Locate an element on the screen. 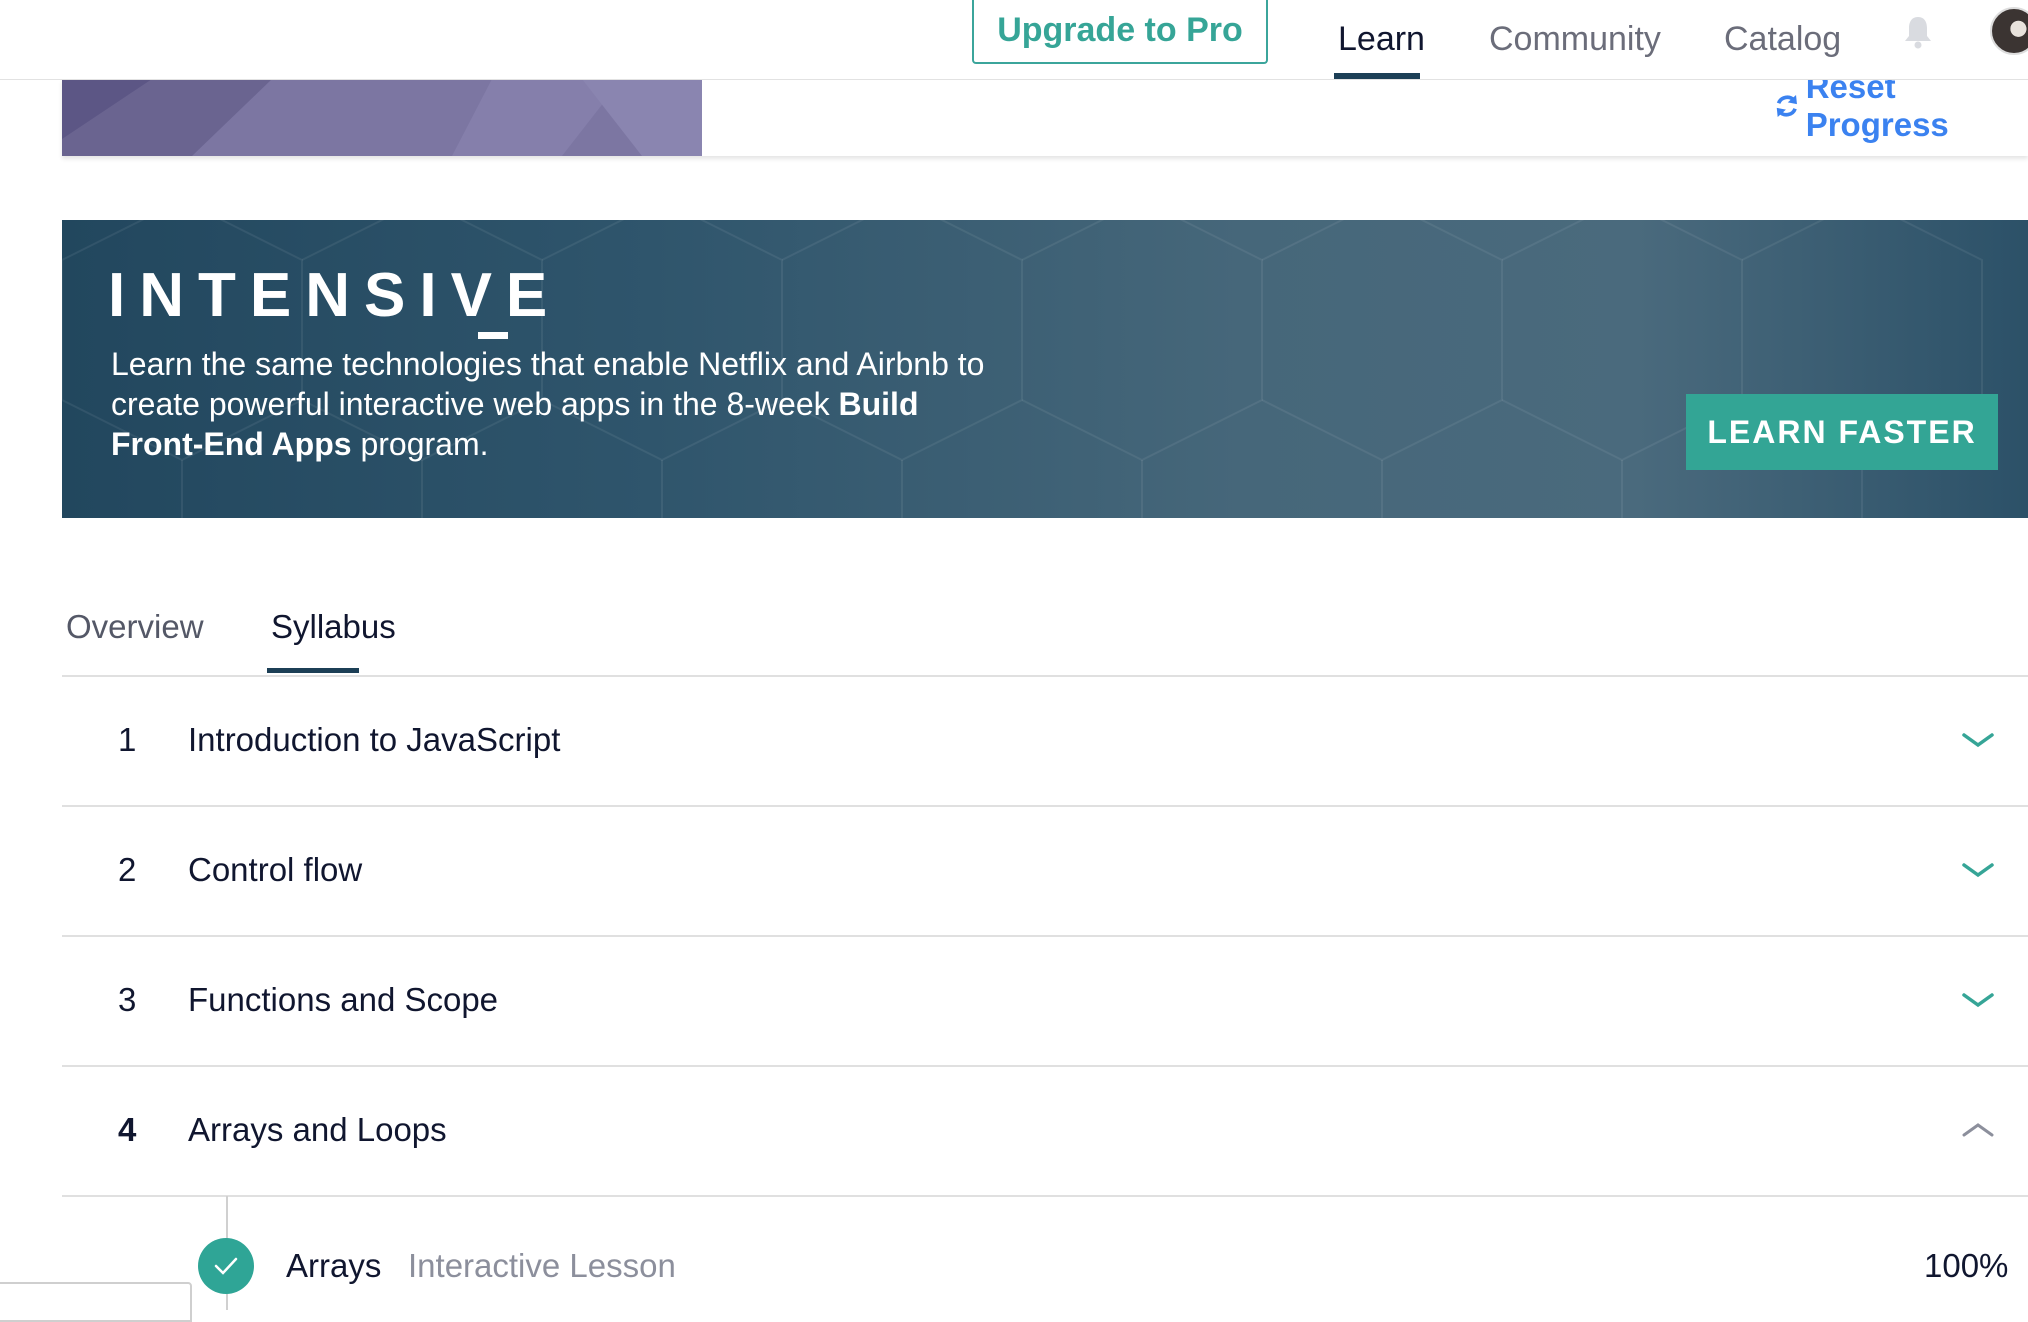  checkmark-icon is located at coordinates (226, 1266).